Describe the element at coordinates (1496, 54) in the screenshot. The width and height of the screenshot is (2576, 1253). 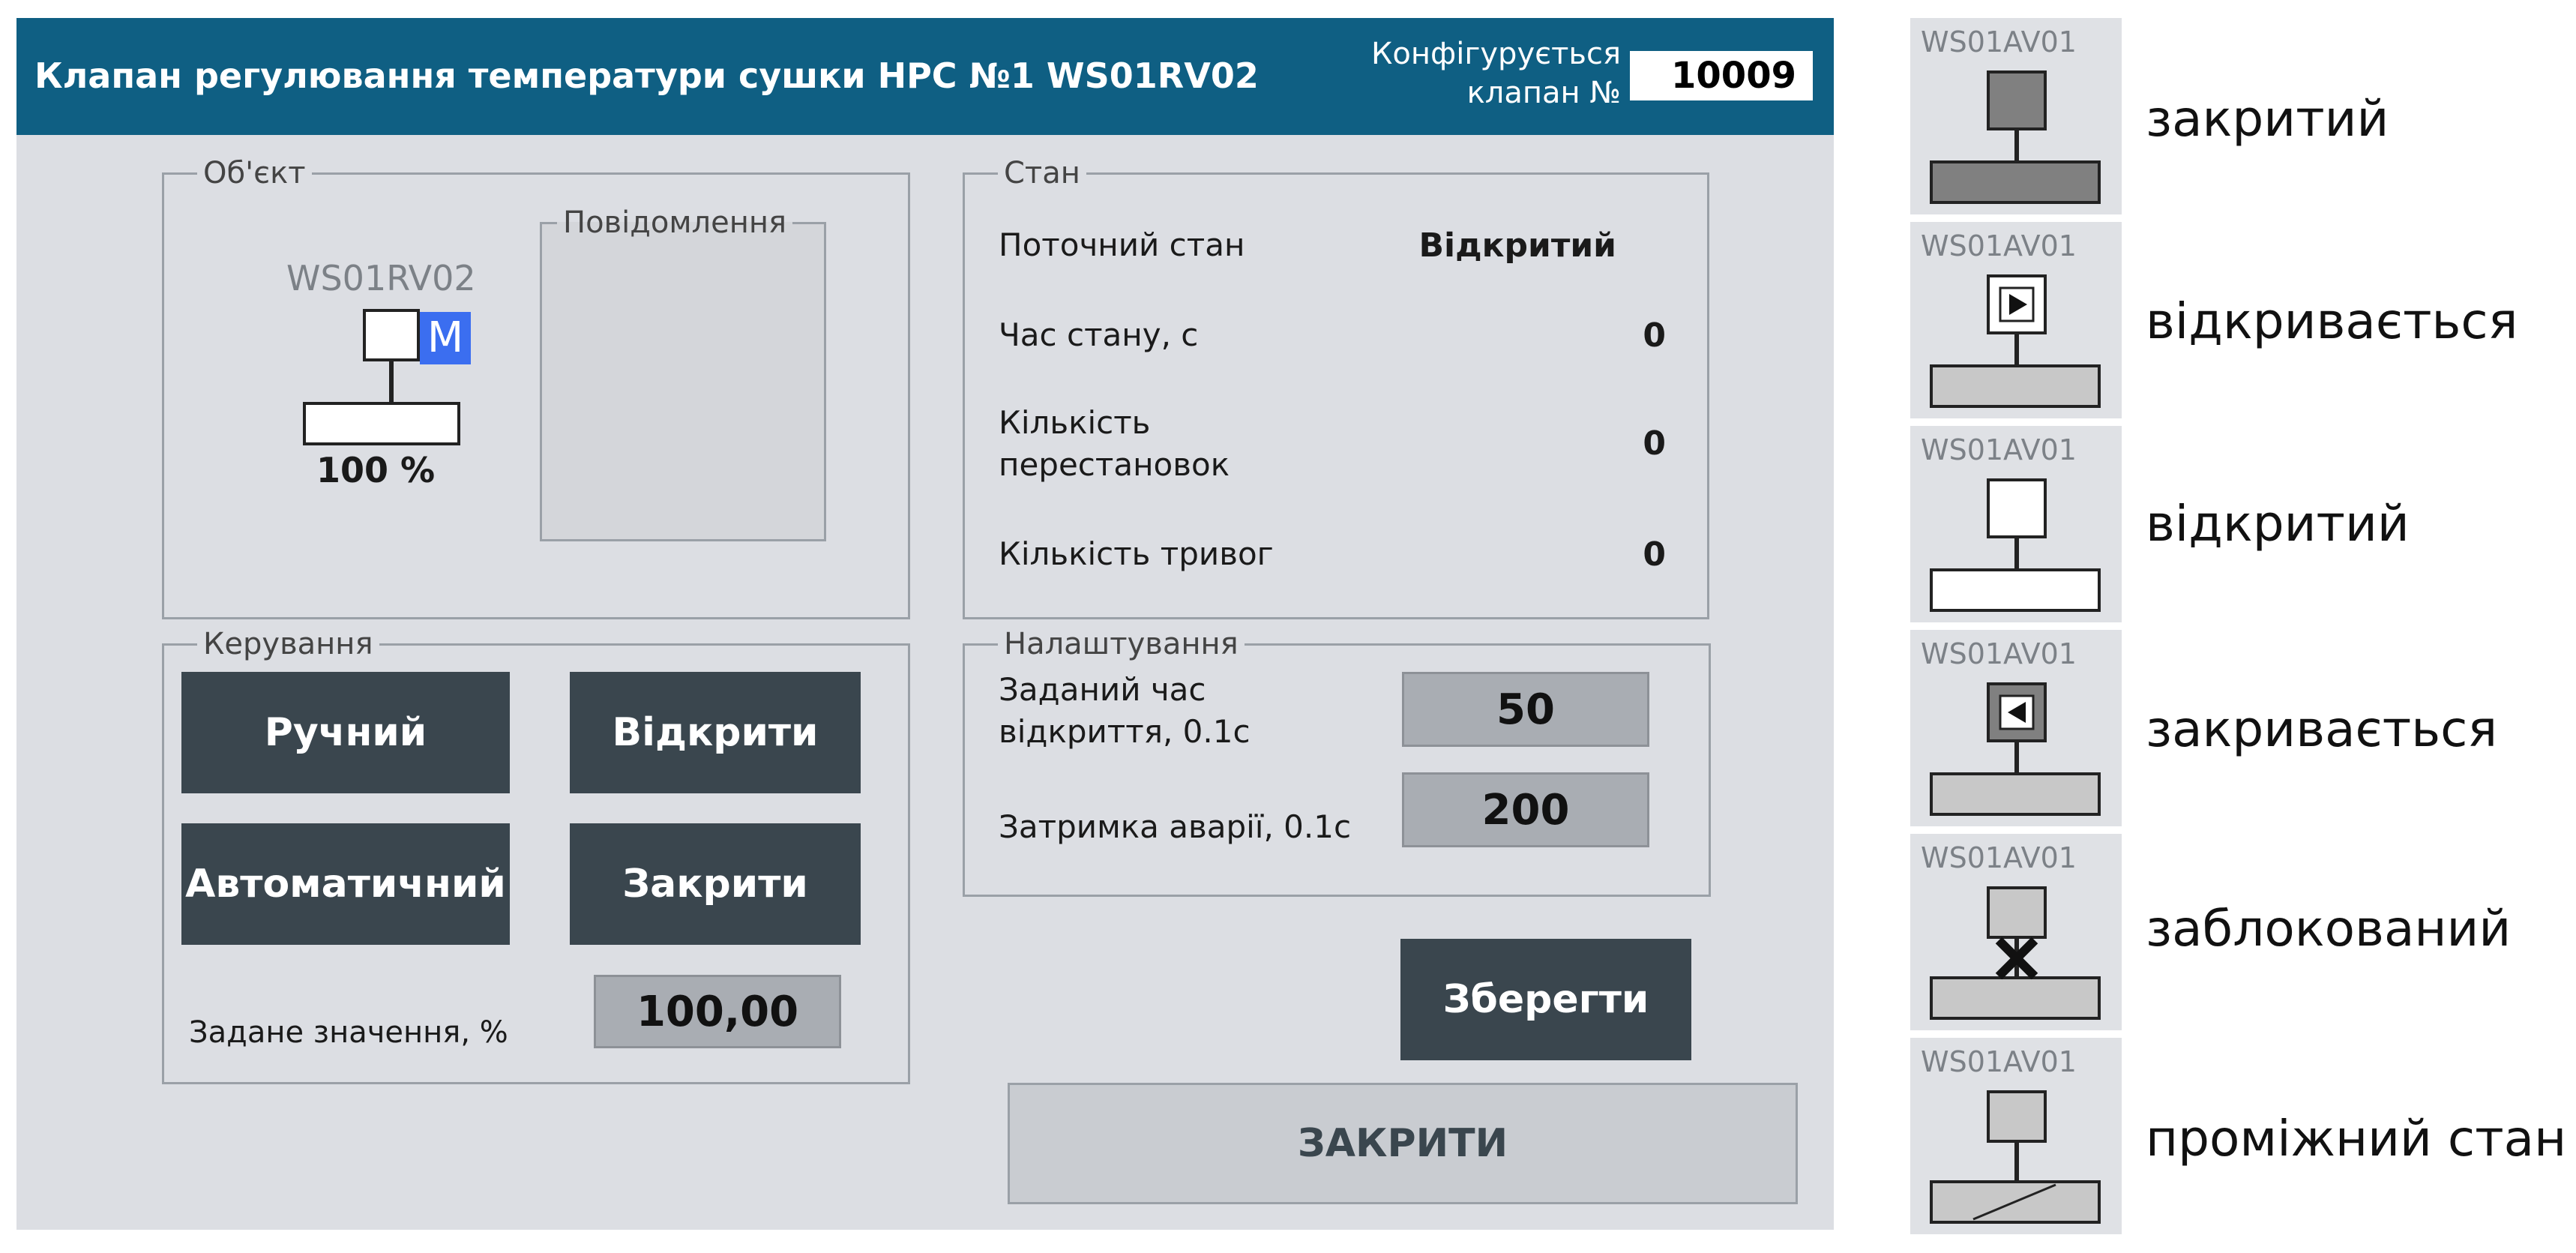
I see `config-label-line1: Конфігурується` at that location.